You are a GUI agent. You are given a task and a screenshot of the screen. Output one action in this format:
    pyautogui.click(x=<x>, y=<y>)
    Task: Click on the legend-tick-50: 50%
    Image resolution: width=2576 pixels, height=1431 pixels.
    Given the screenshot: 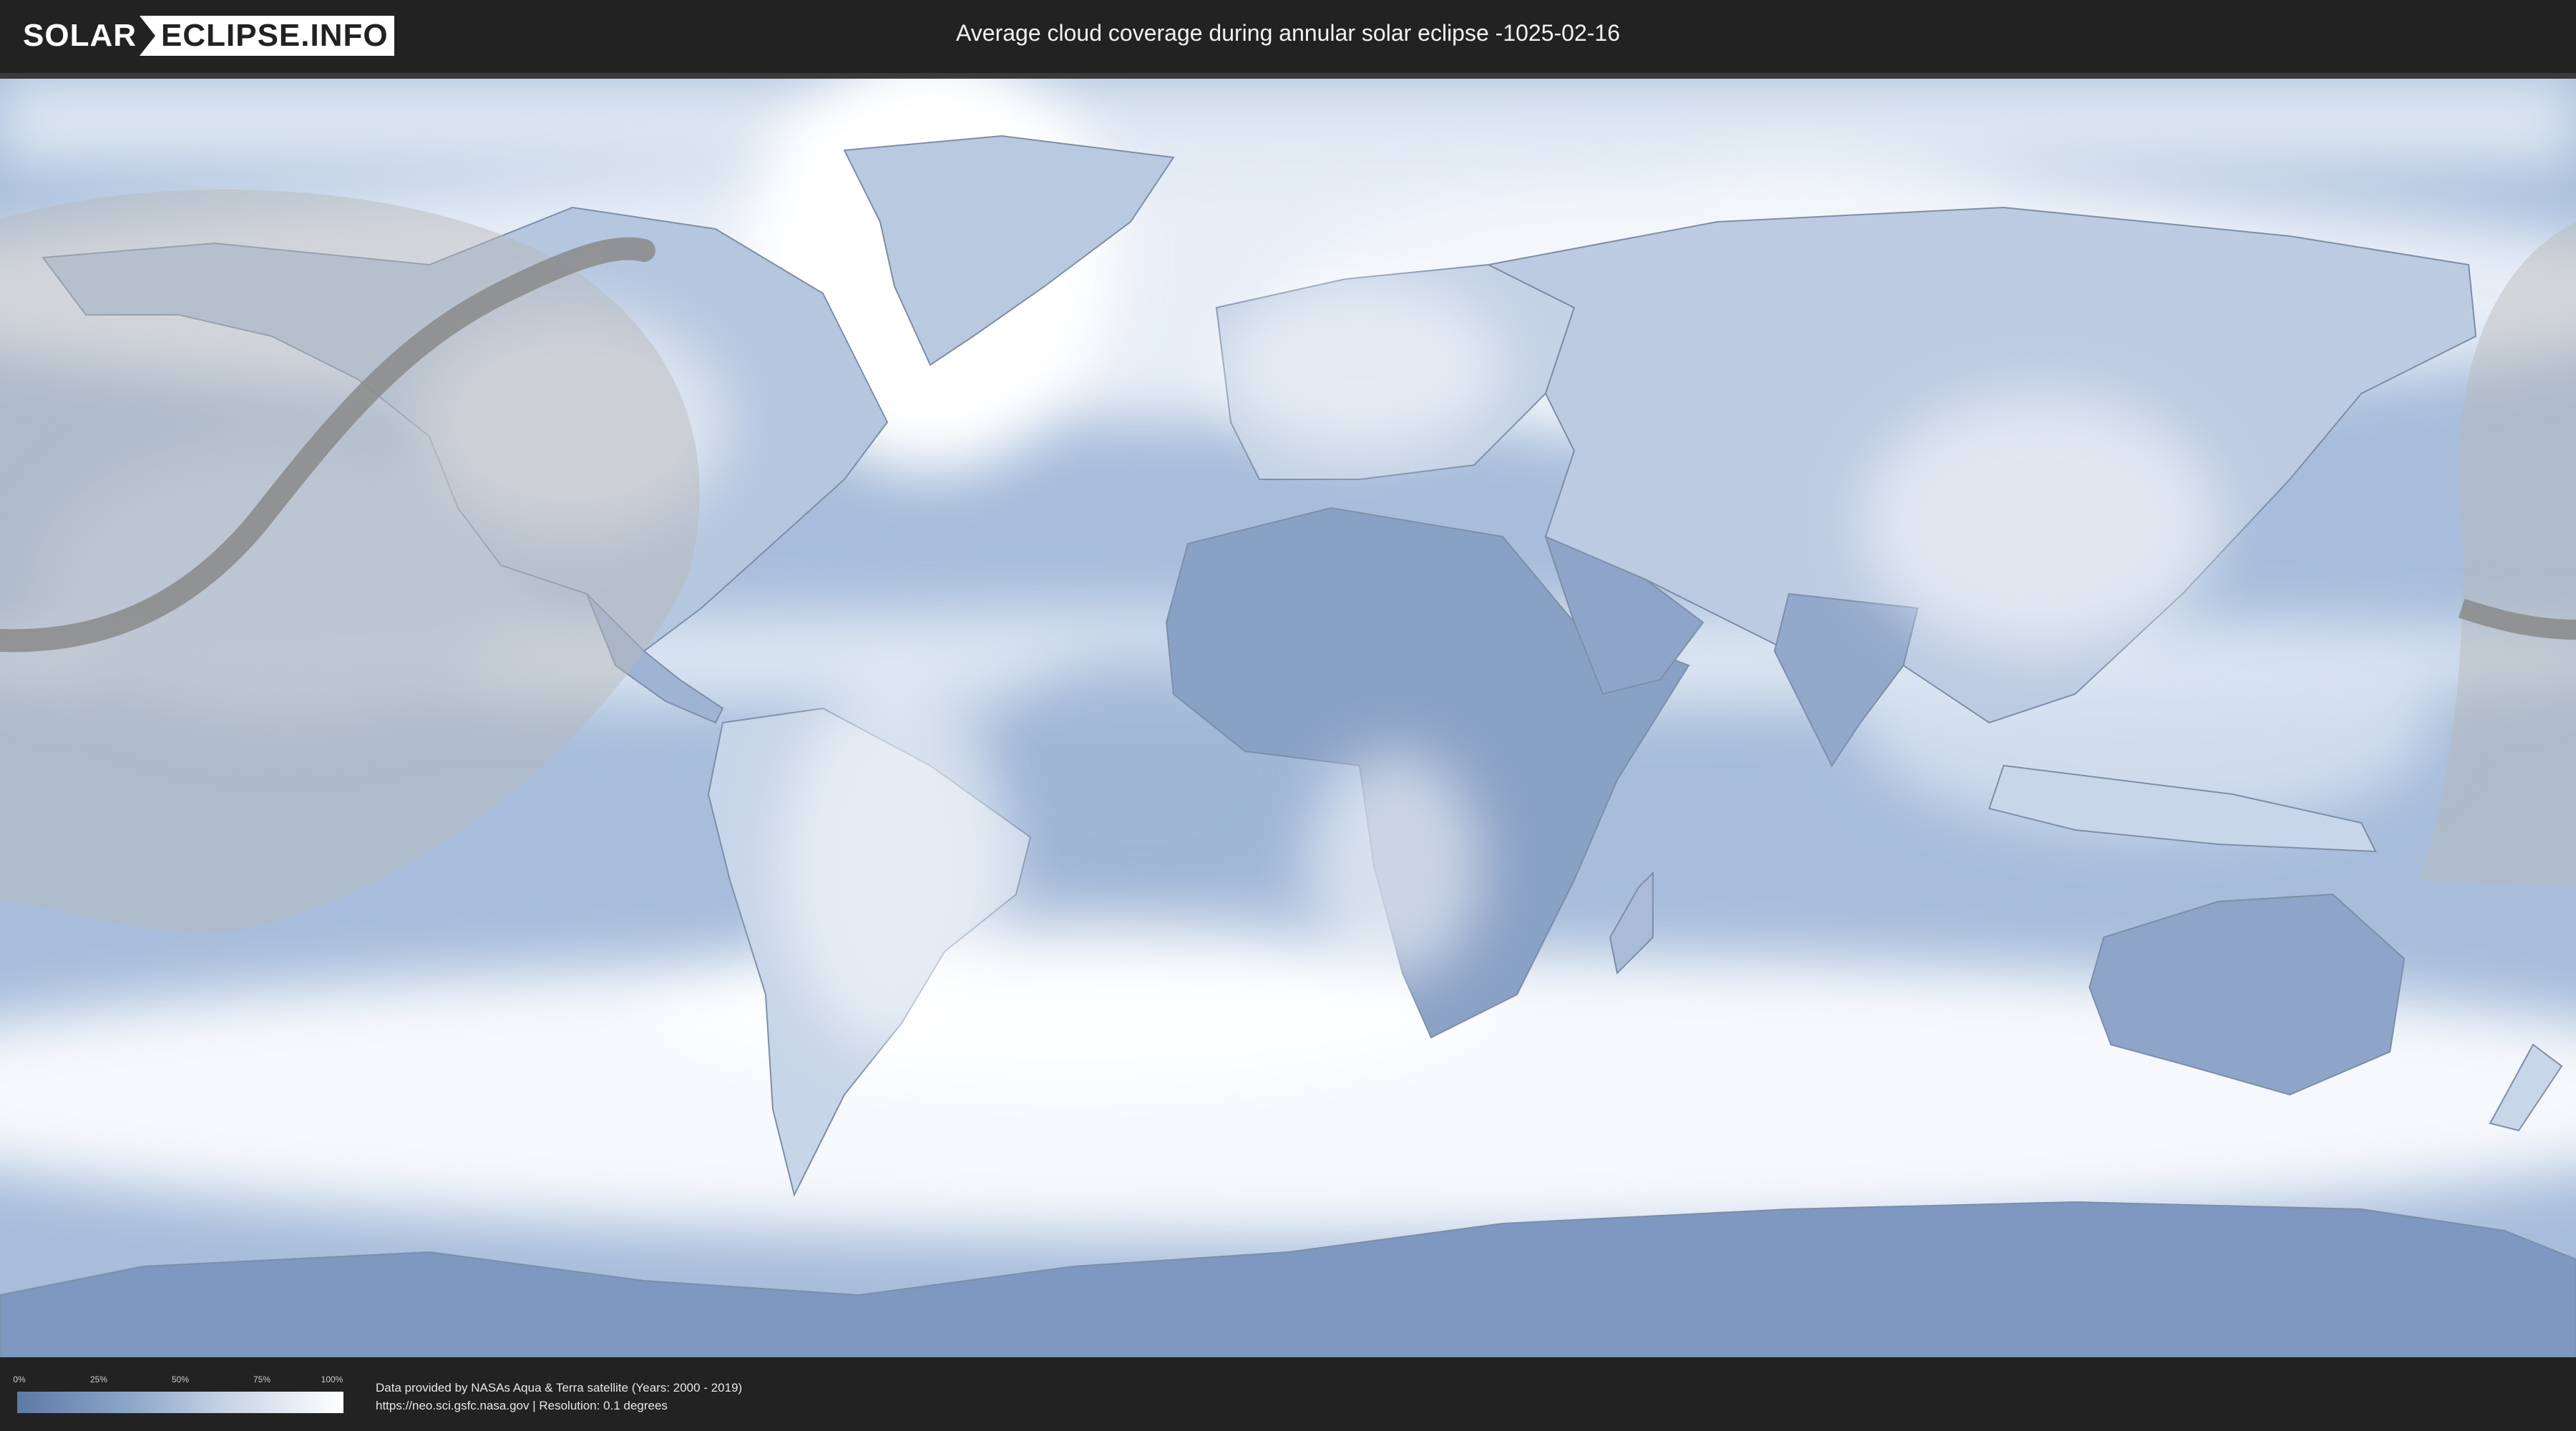 What is the action you would take?
    pyautogui.click(x=180, y=1379)
    